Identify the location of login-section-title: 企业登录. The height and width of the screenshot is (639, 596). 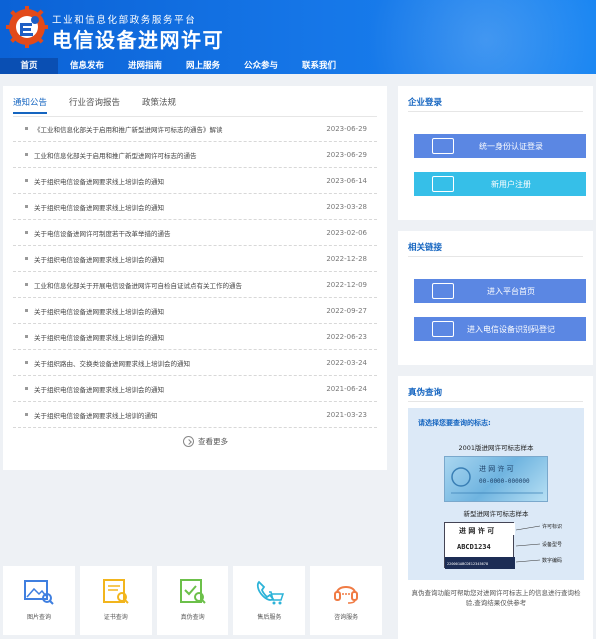
(425, 103).